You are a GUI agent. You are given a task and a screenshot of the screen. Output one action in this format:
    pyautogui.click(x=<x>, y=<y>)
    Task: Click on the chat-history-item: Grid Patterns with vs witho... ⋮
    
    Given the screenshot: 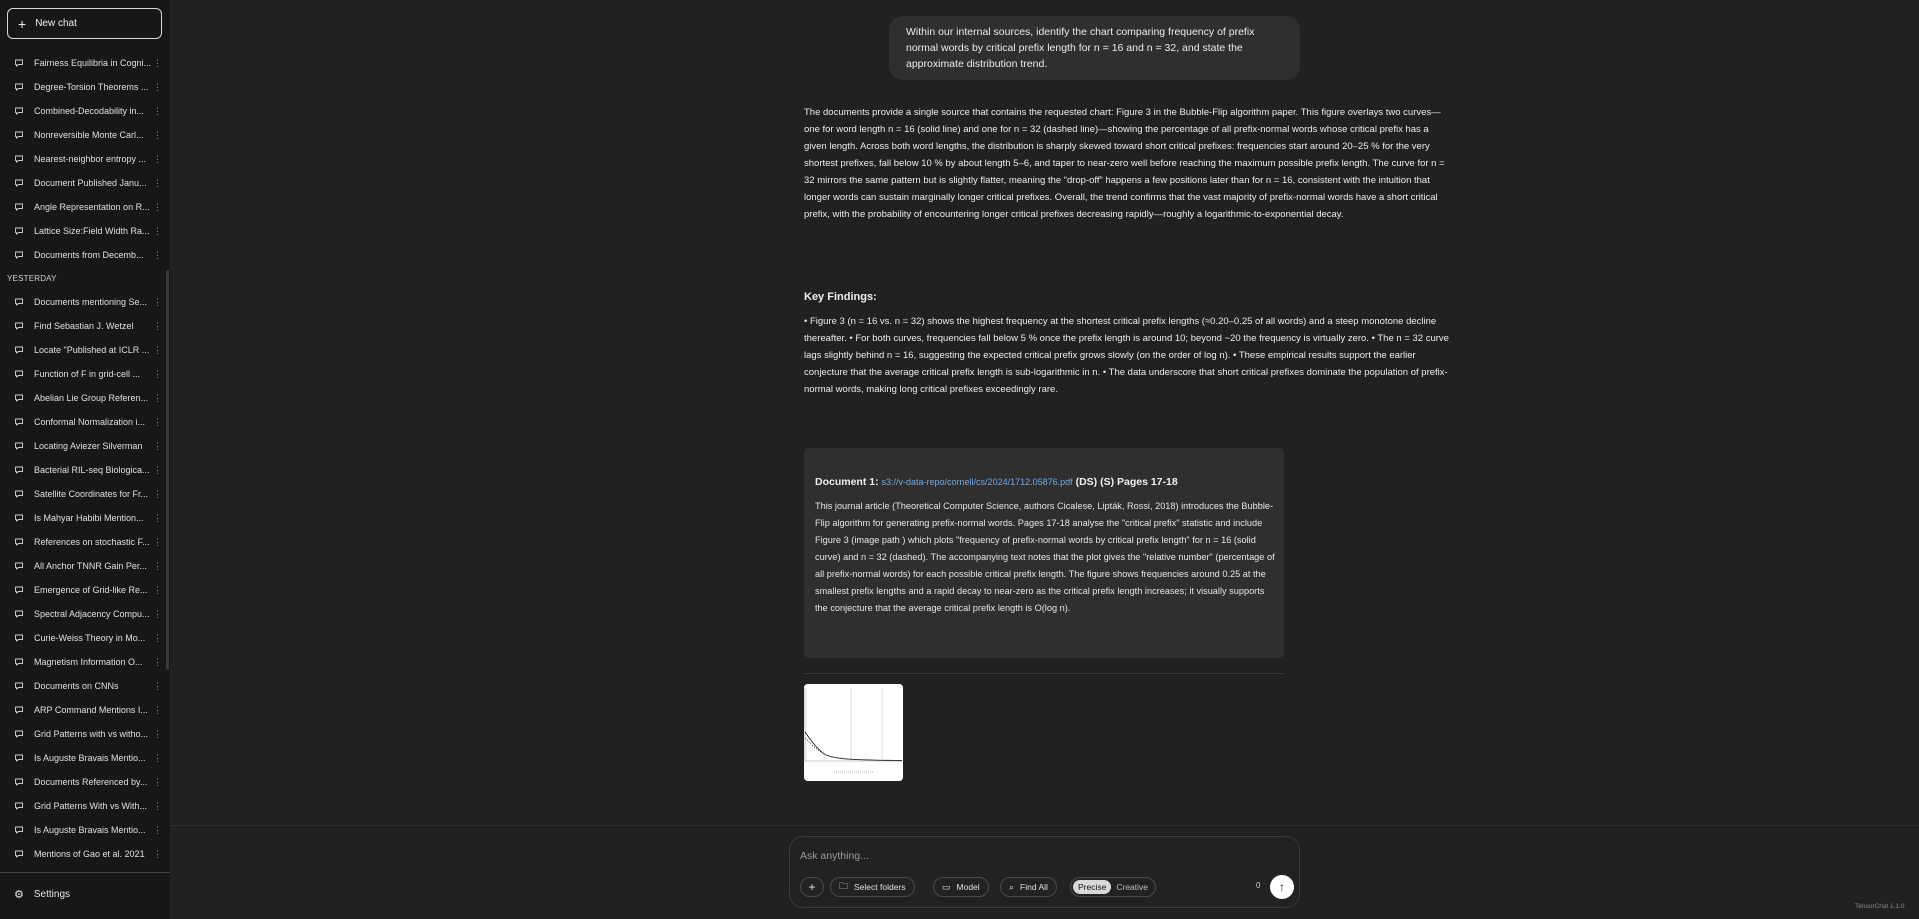 What is the action you would take?
    pyautogui.click(x=85, y=734)
    